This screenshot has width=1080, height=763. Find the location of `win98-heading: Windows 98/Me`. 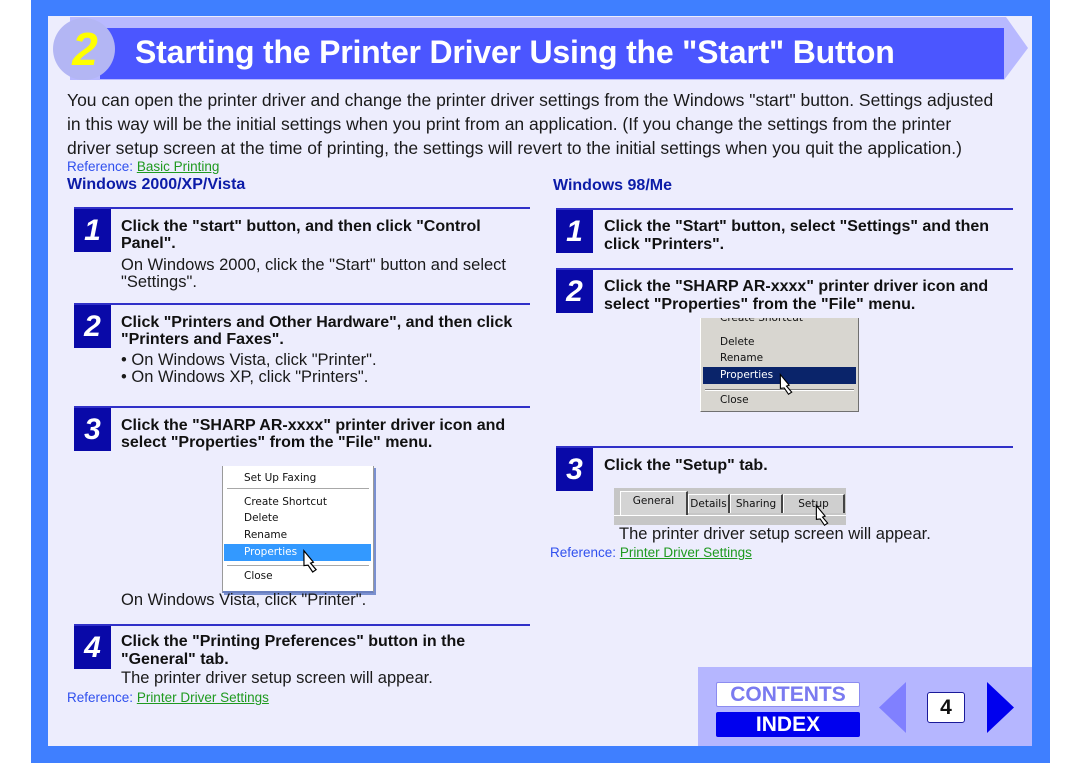

win98-heading: Windows 98/Me is located at coordinates (612, 185).